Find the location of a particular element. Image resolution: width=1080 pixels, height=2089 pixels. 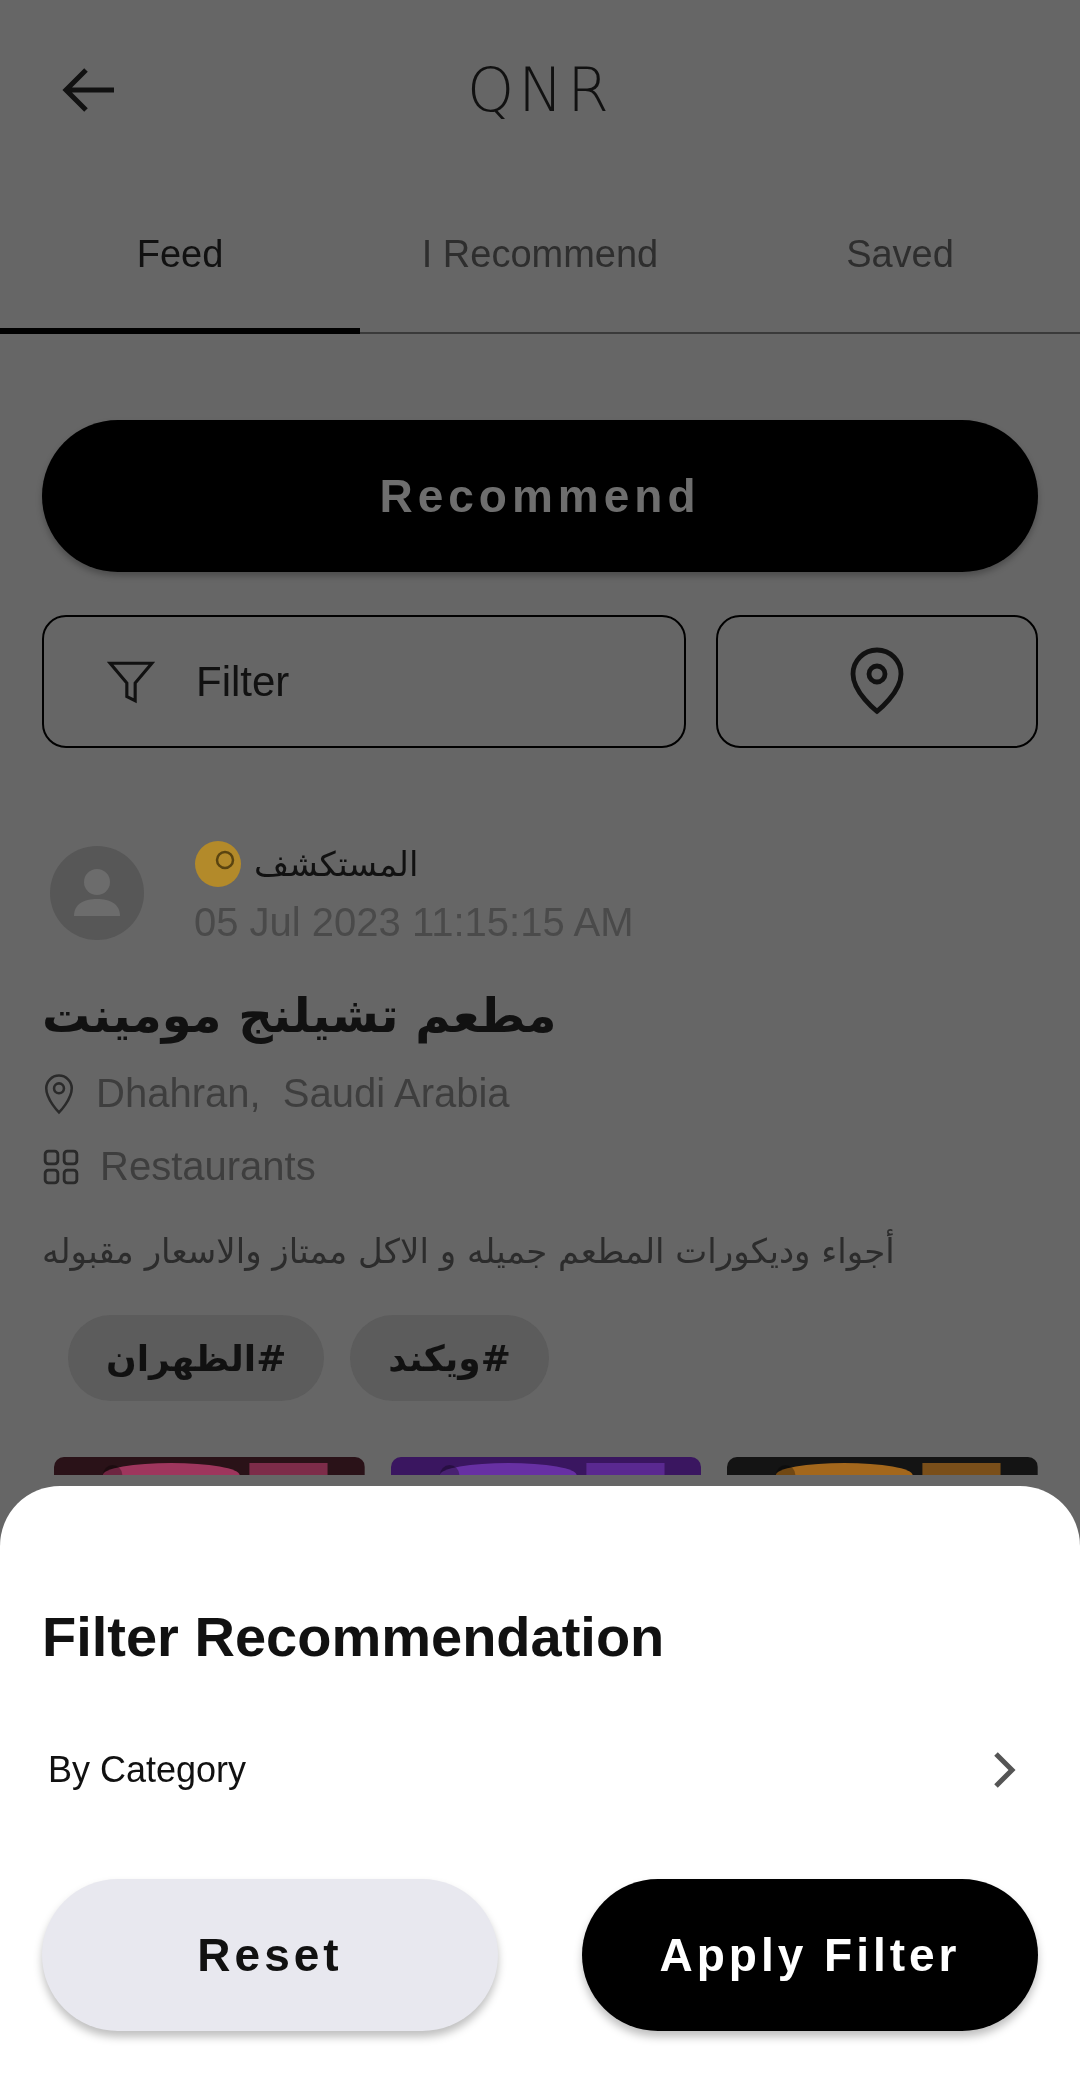

post-description: أجواء وديكورات المطعم جميله و الاكل ممتاز والاسعار مقبوله is located at coordinates (468, 1251).